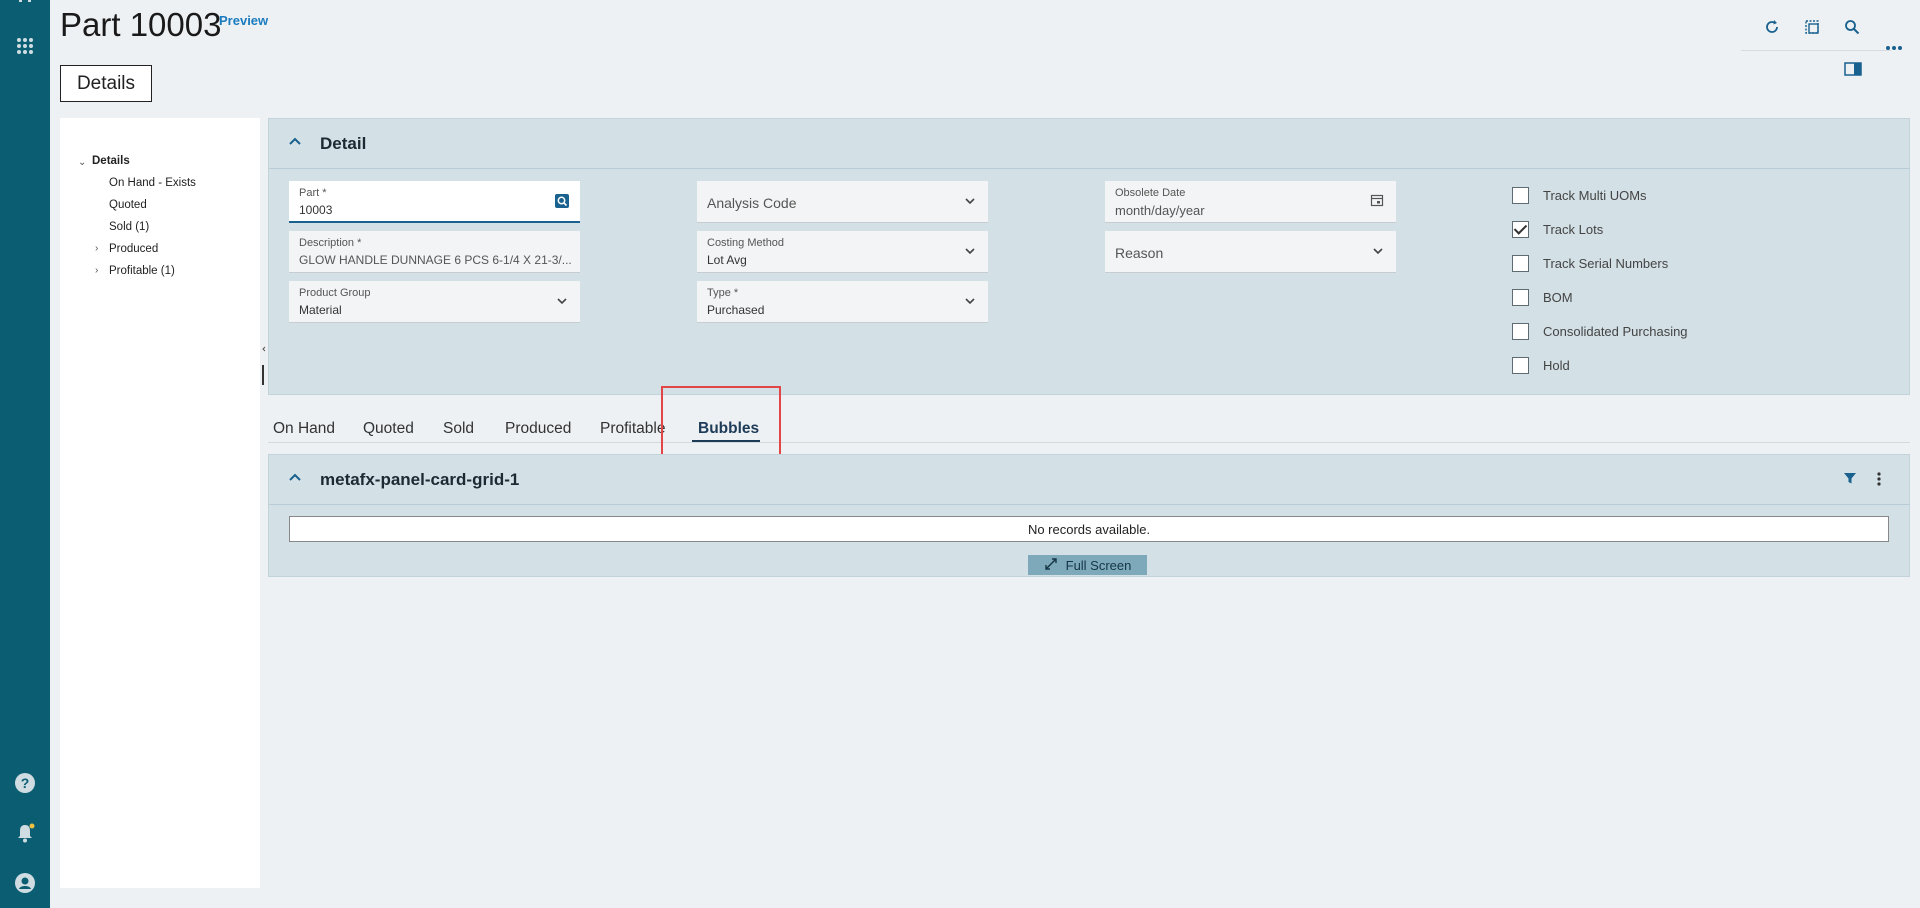  I want to click on grid-panel-title: metafx-panel-card-grid-1, so click(420, 479).